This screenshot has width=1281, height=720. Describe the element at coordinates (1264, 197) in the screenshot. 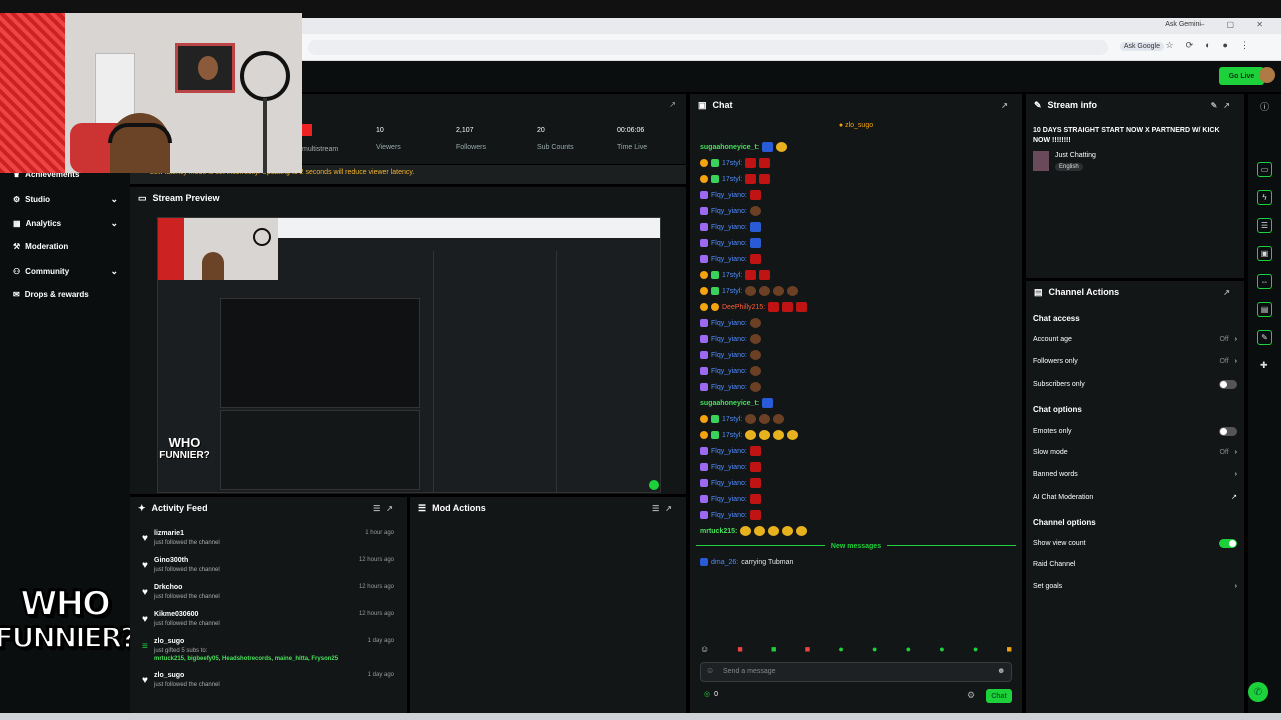

I see `rail-bolt-icon: ϟ` at that location.